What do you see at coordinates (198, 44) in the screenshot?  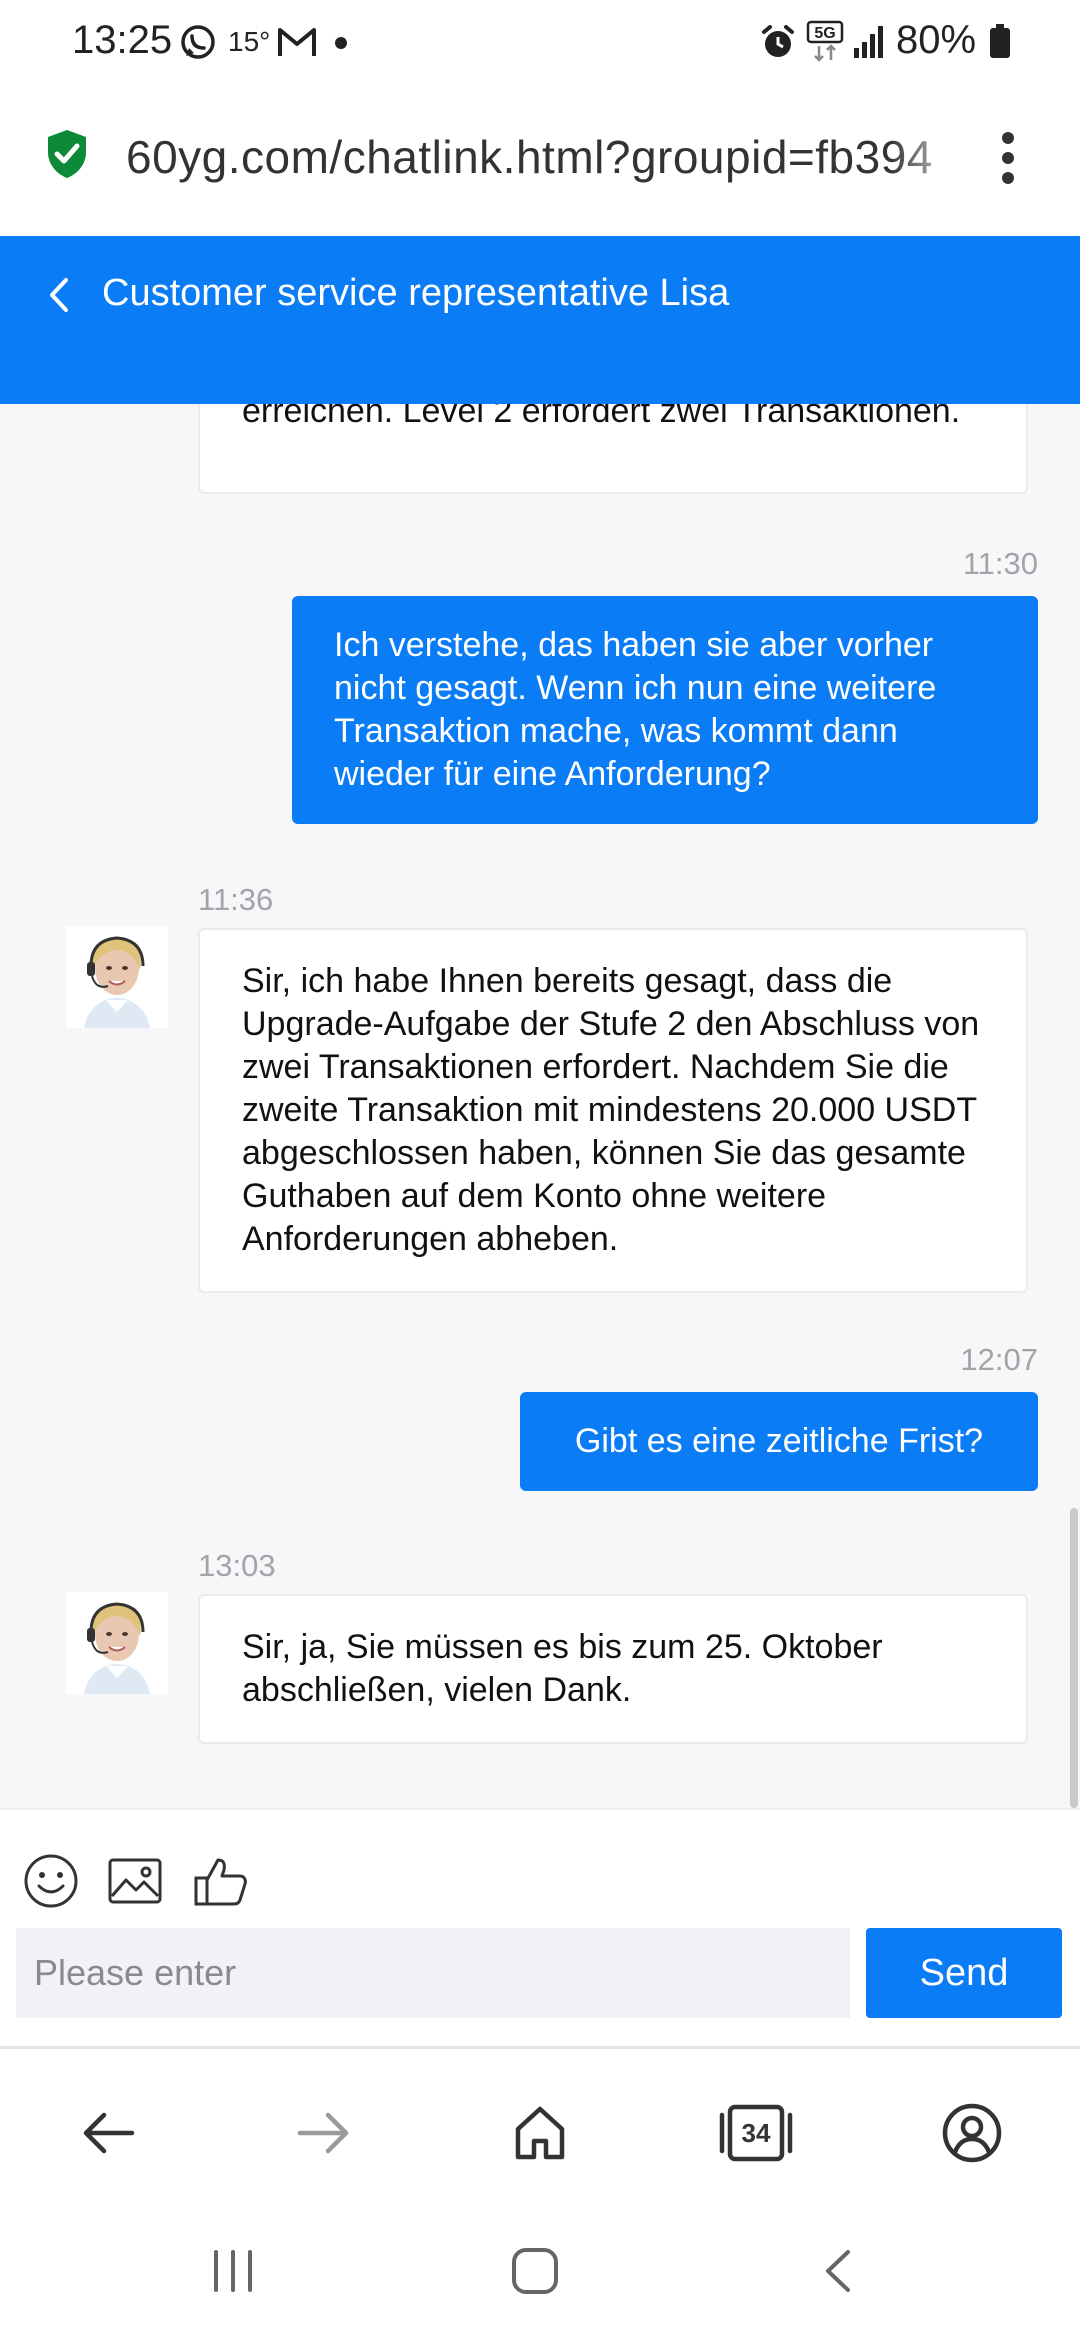 I see `whatsapp-icon` at bounding box center [198, 44].